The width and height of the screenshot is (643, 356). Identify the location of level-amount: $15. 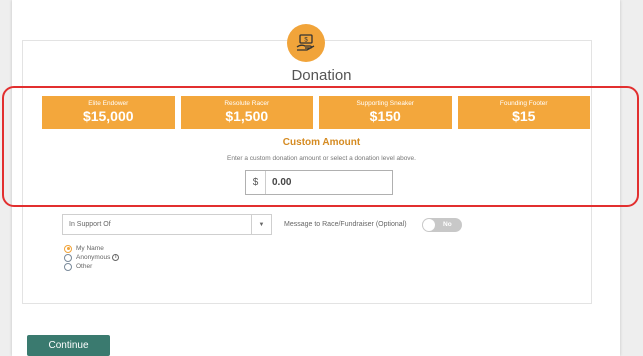
(524, 116).